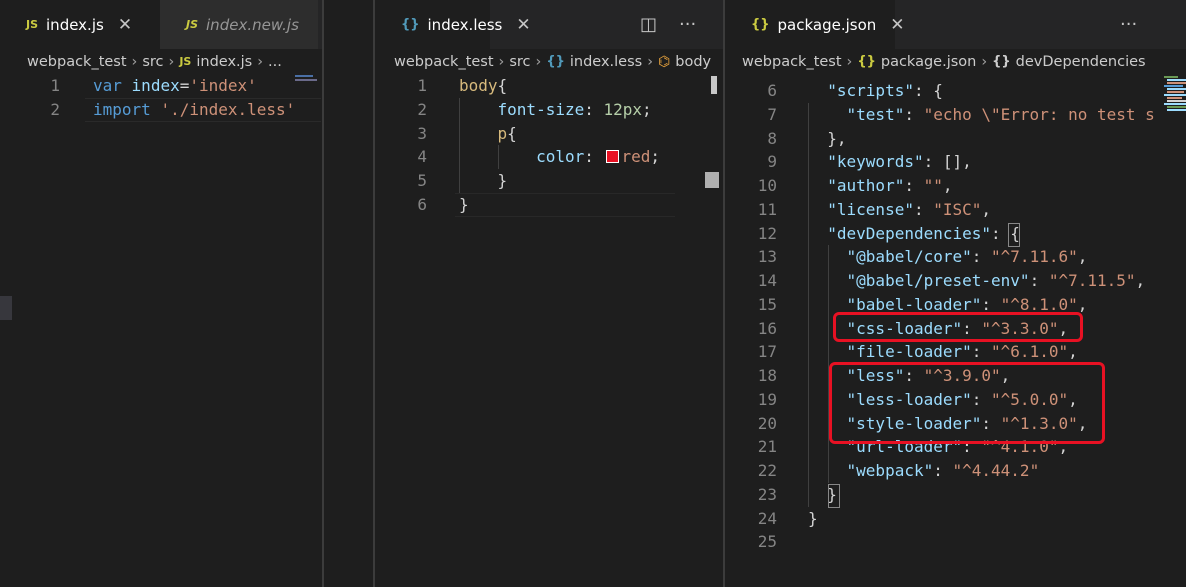  What do you see at coordinates (422, 157) in the screenshot?
I see `line-number: 4` at bounding box center [422, 157].